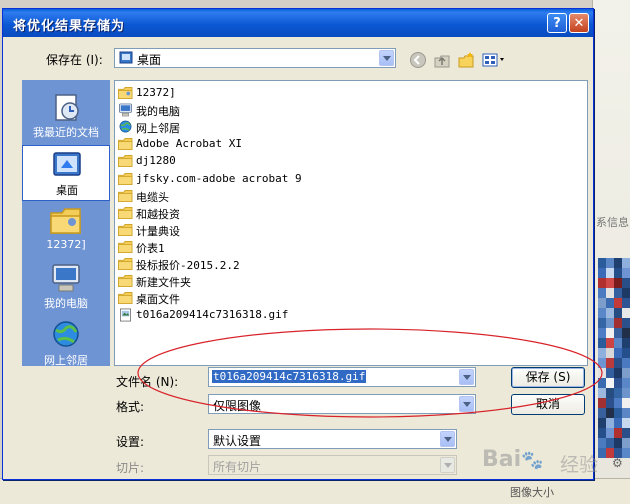 The width and height of the screenshot is (630, 504). What do you see at coordinates (66, 287) in the screenshot?
I see `places-item: 我的电脑` at bounding box center [66, 287].